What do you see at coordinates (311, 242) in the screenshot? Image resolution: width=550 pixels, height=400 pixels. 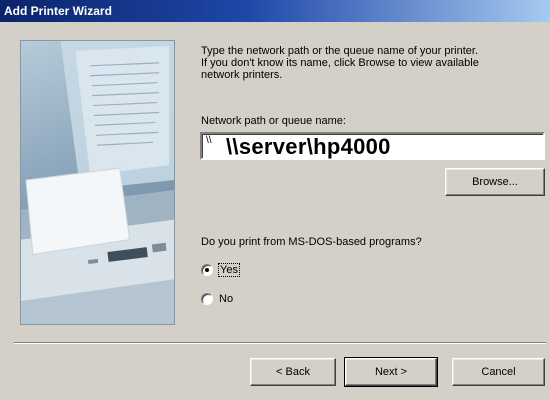 I see `dos-question-label: Do you print from MS-DOS-based programs?` at bounding box center [311, 242].